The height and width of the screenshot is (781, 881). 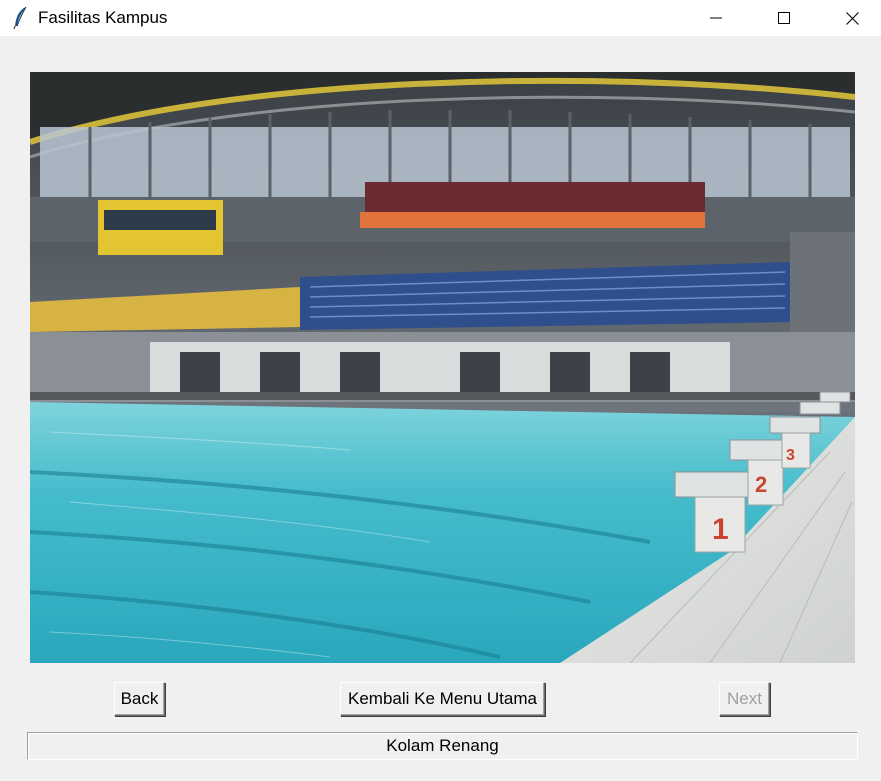 What do you see at coordinates (440, 18) in the screenshot?
I see `title-bar: Fasilitas Kampus` at bounding box center [440, 18].